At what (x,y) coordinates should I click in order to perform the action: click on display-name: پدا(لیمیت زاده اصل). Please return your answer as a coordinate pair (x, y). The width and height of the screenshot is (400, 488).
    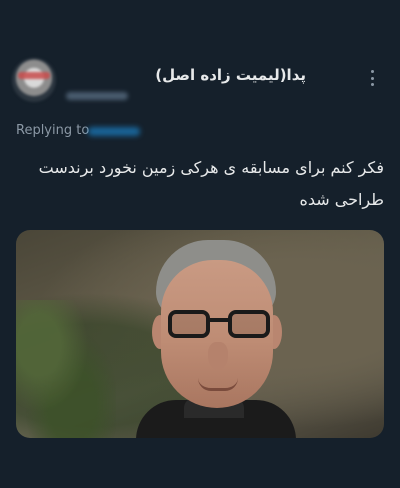
    Looking at the image, I should click on (230, 75).